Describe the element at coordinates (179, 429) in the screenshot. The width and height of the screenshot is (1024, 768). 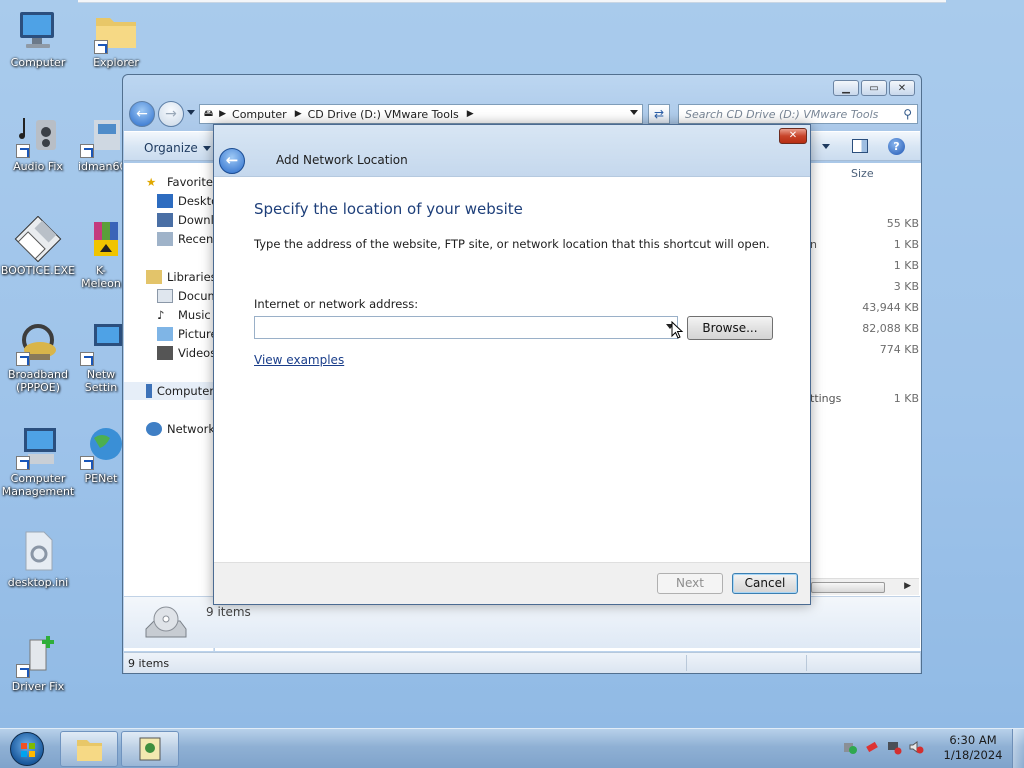
I see `nav-network: Network` at that location.